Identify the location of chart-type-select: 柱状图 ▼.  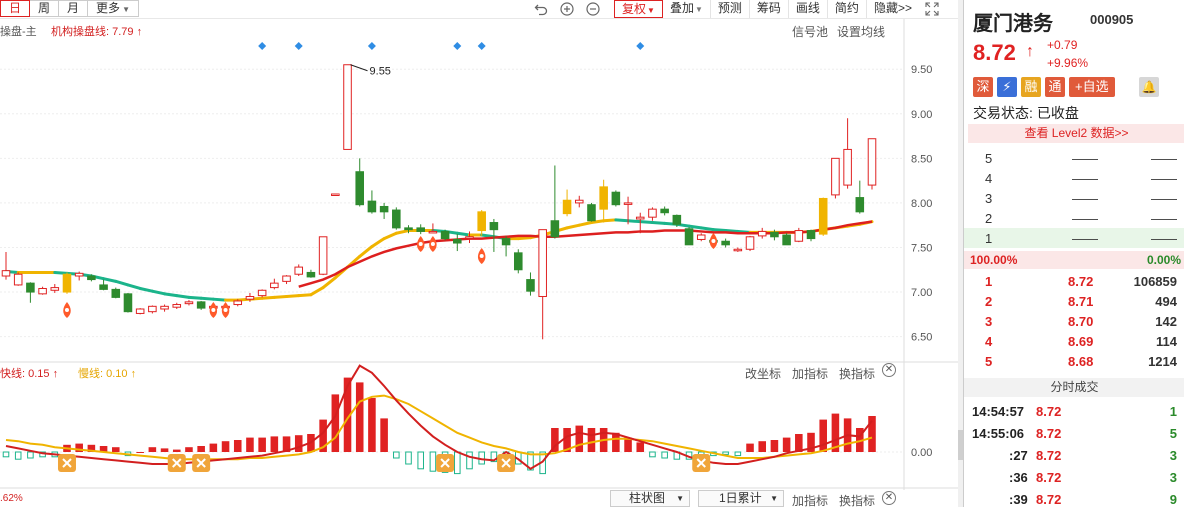
(650, 498).